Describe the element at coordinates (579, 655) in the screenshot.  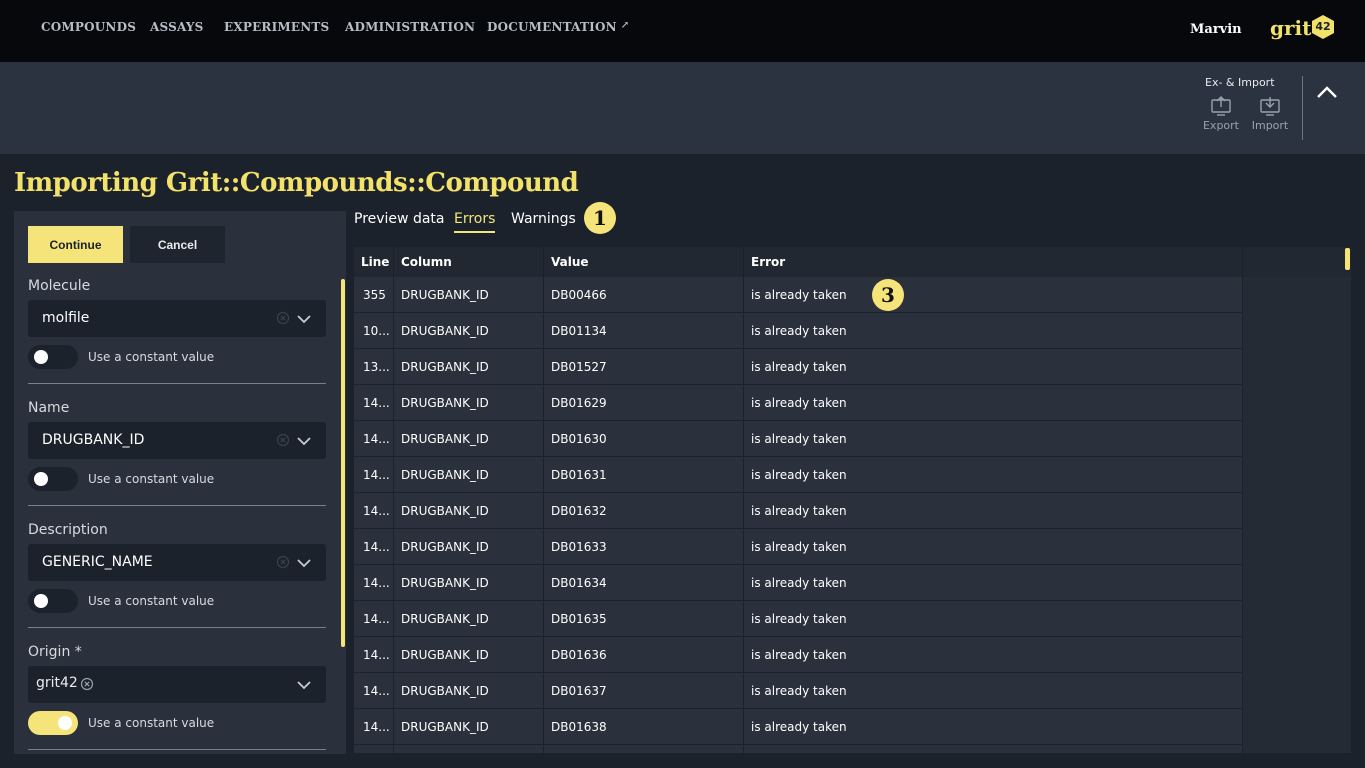
I see `cell-value: DB01636` at that location.